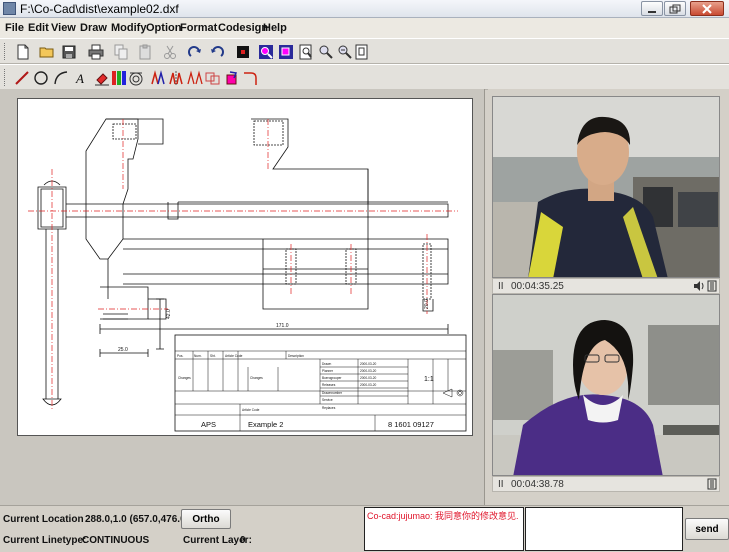 This screenshot has width=729, height=552. I want to click on save-icon, so click(69, 51).